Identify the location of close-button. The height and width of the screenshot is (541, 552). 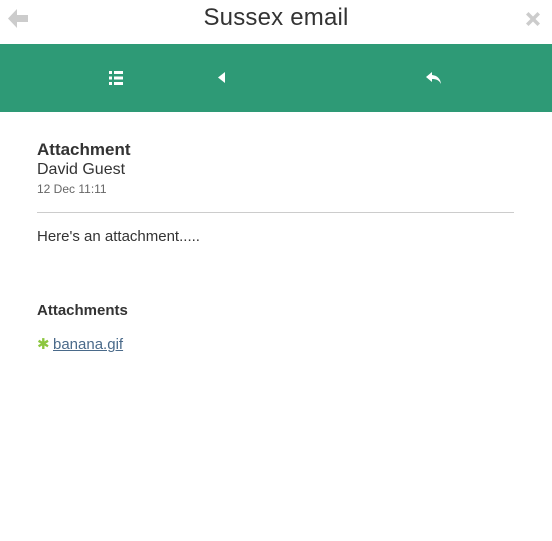
(533, 19).